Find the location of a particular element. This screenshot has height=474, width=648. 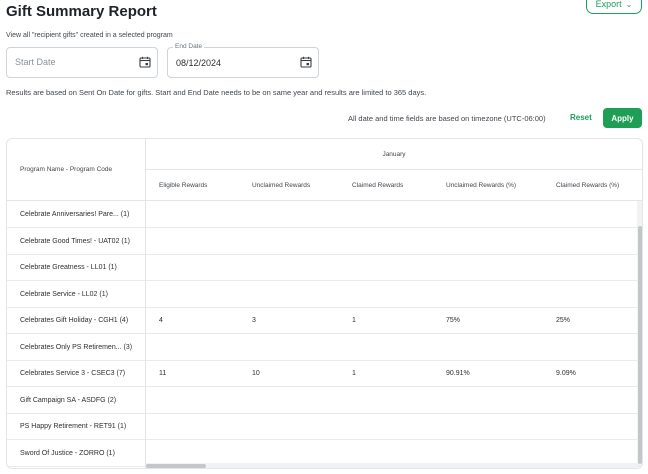

month-header: January is located at coordinates (394, 154).